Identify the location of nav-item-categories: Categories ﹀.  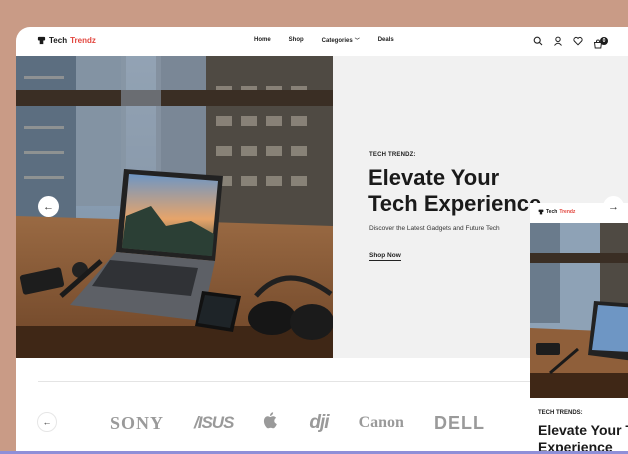
(341, 40).